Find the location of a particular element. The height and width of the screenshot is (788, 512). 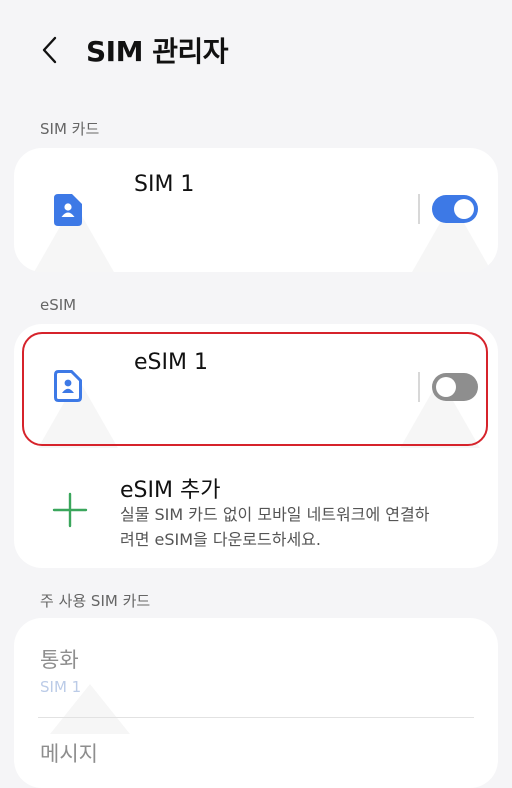

selection-highlight is located at coordinates (255, 389).